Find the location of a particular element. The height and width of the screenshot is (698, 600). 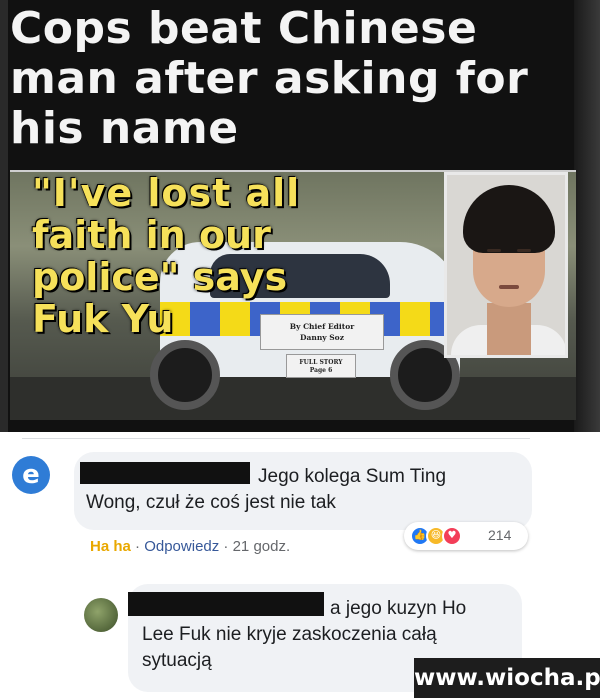

comment-actions: Ha ha · Odpowiedz · 21 godz. is located at coordinates (190, 546).